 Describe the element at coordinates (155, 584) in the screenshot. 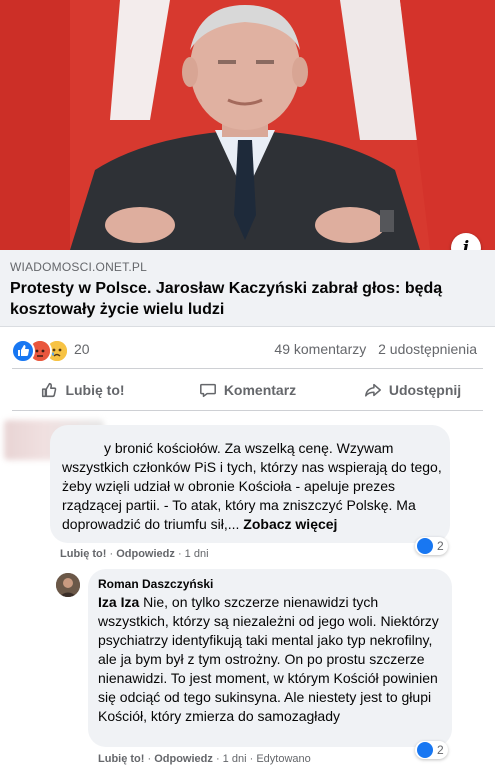

I see `reply-author: Roman Daszczyński` at that location.